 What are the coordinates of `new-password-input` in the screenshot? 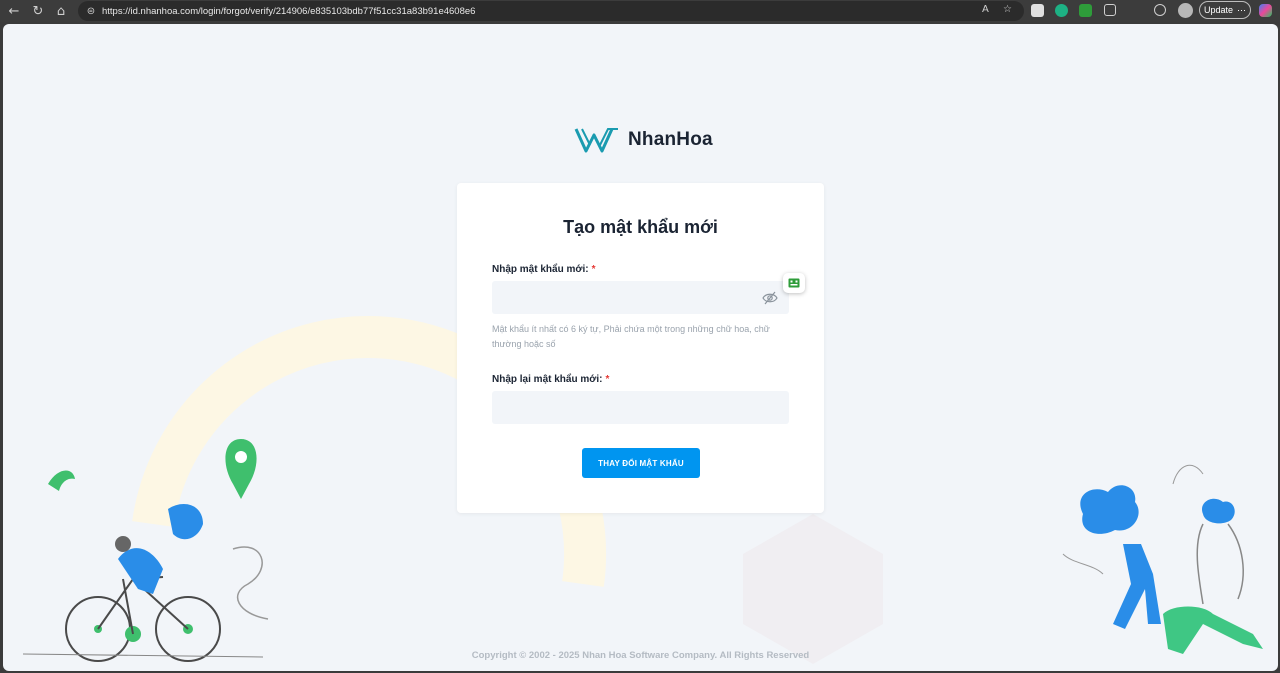 It's located at (640, 297).